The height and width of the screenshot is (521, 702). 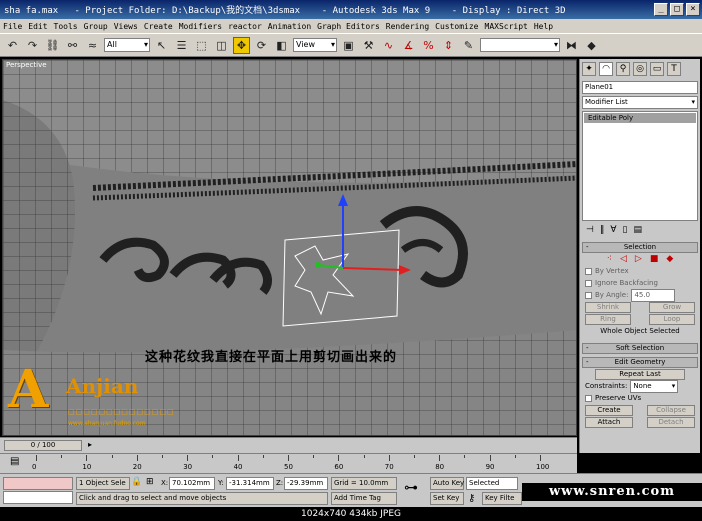 What do you see at coordinates (288, 445) in the screenshot?
I see `time-slider-track: 0 / 100 ▸` at bounding box center [288, 445].